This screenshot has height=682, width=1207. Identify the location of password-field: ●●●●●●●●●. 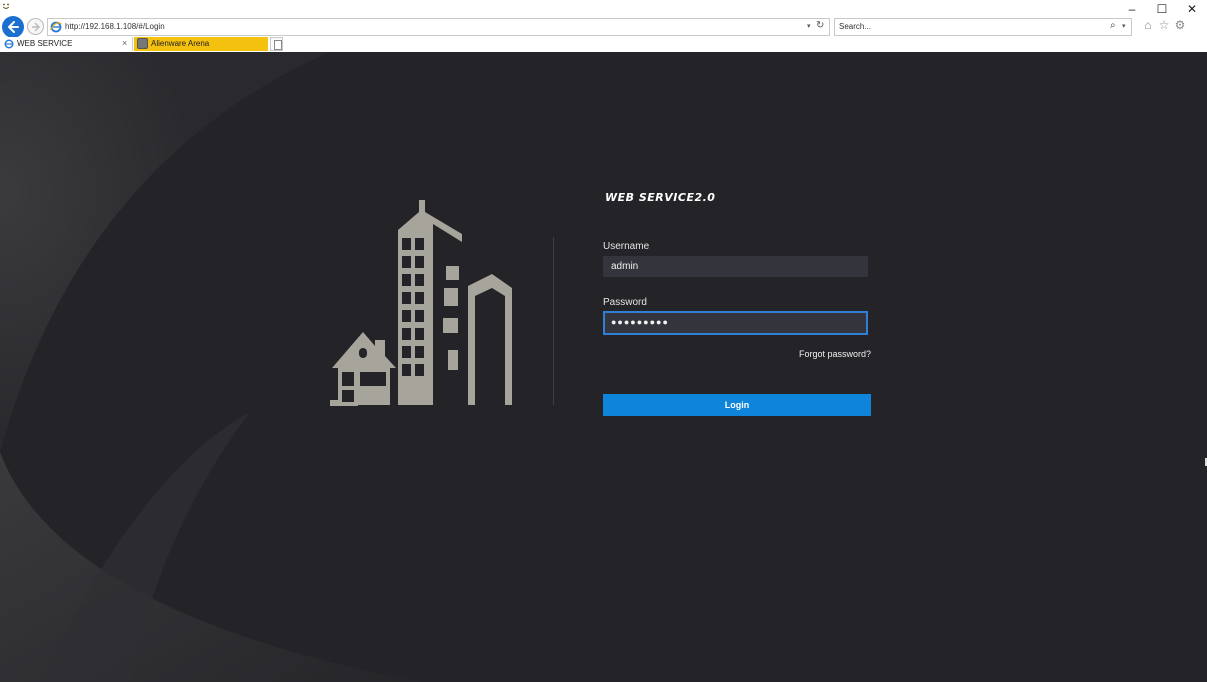
(735, 323).